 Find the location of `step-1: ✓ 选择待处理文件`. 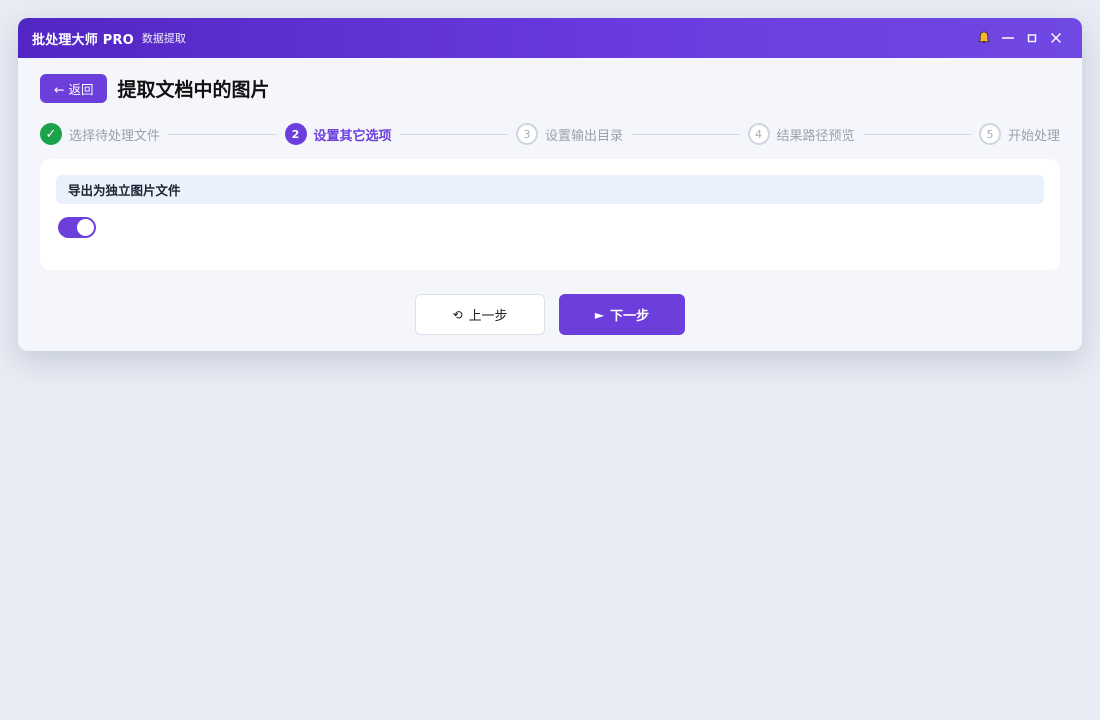

step-1: ✓ 选择待处理文件 is located at coordinates (100, 134).